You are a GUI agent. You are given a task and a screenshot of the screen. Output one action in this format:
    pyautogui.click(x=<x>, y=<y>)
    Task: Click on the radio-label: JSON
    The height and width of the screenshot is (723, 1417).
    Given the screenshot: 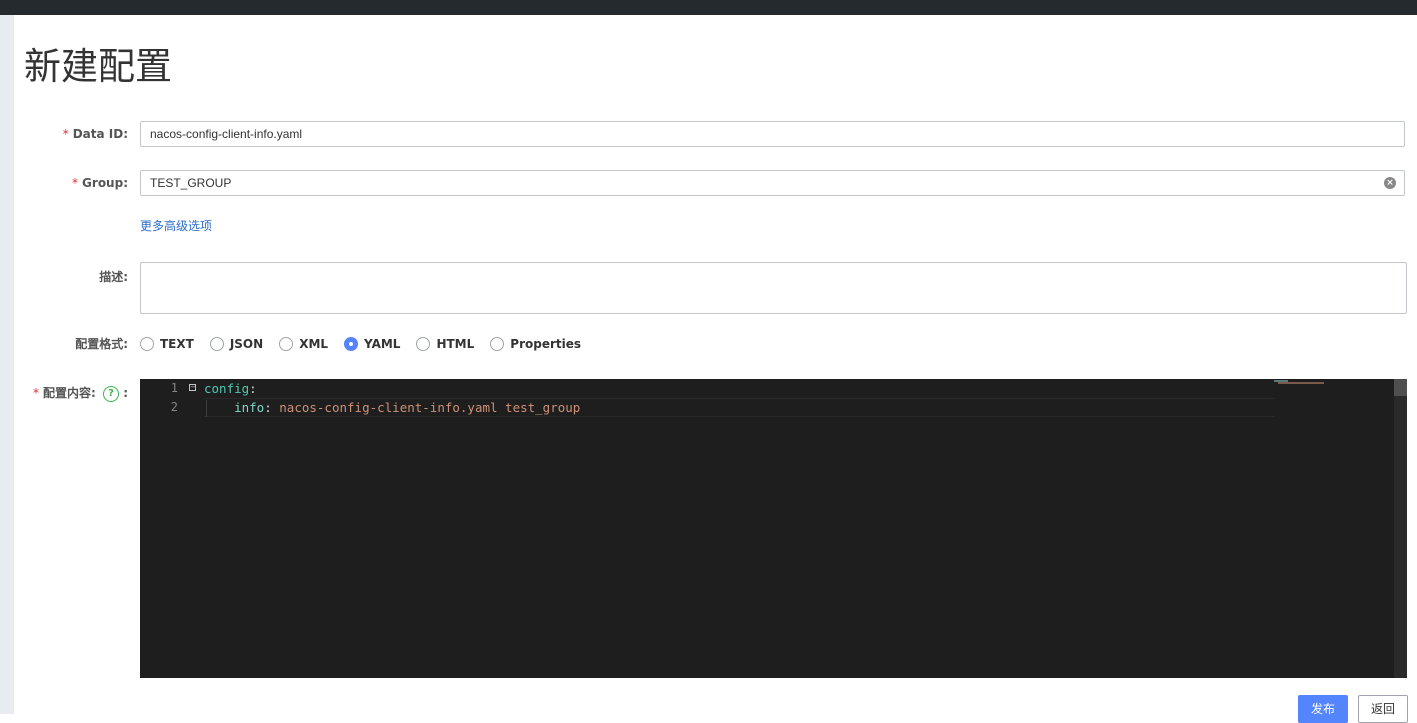 What is the action you would take?
    pyautogui.click(x=246, y=344)
    